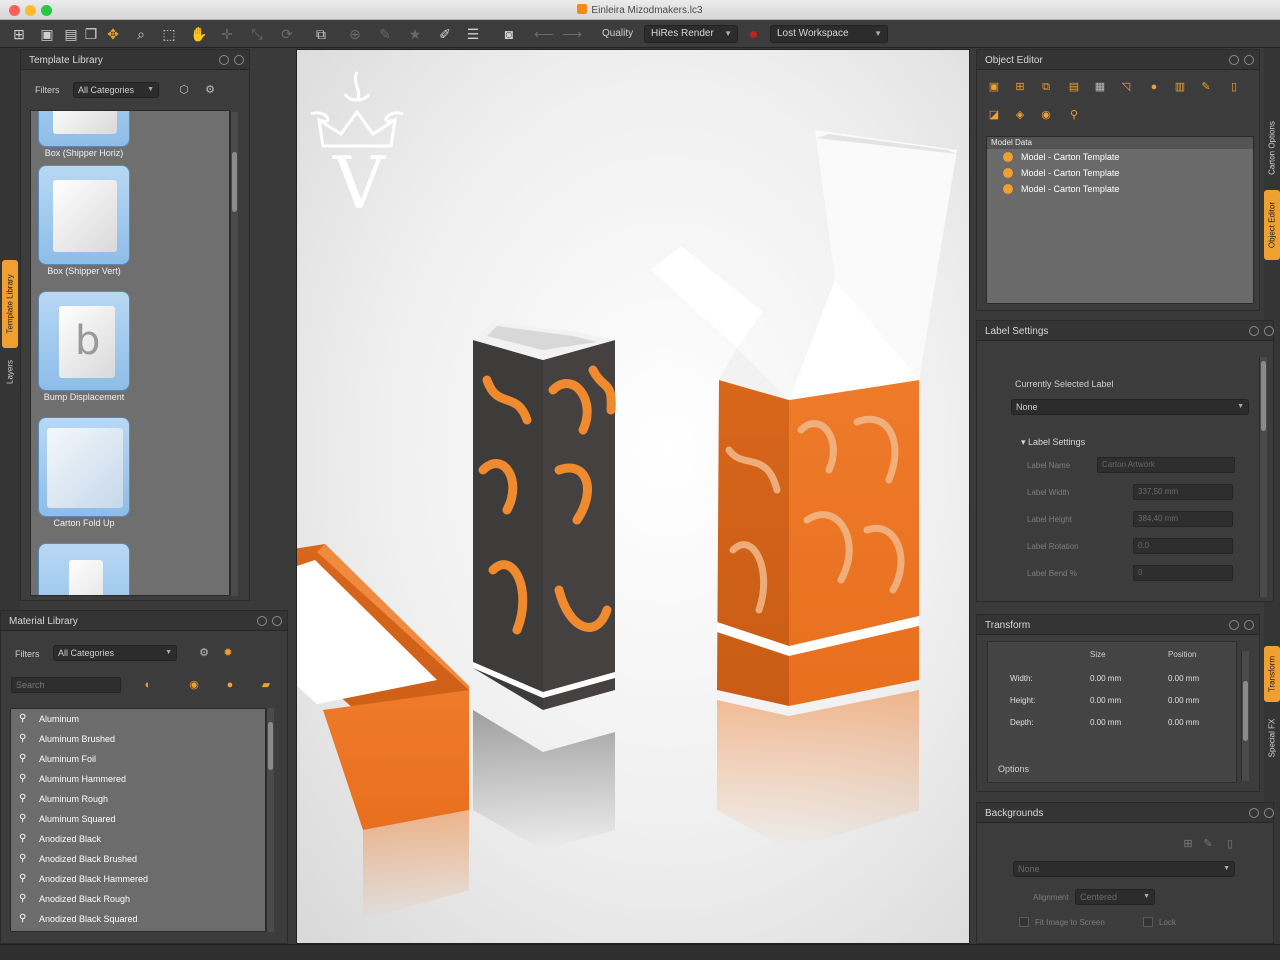 Image resolution: width=1280 pixels, height=960 pixels. What do you see at coordinates (753, 34) in the screenshot?
I see `record-indicator-icon` at bounding box center [753, 34].